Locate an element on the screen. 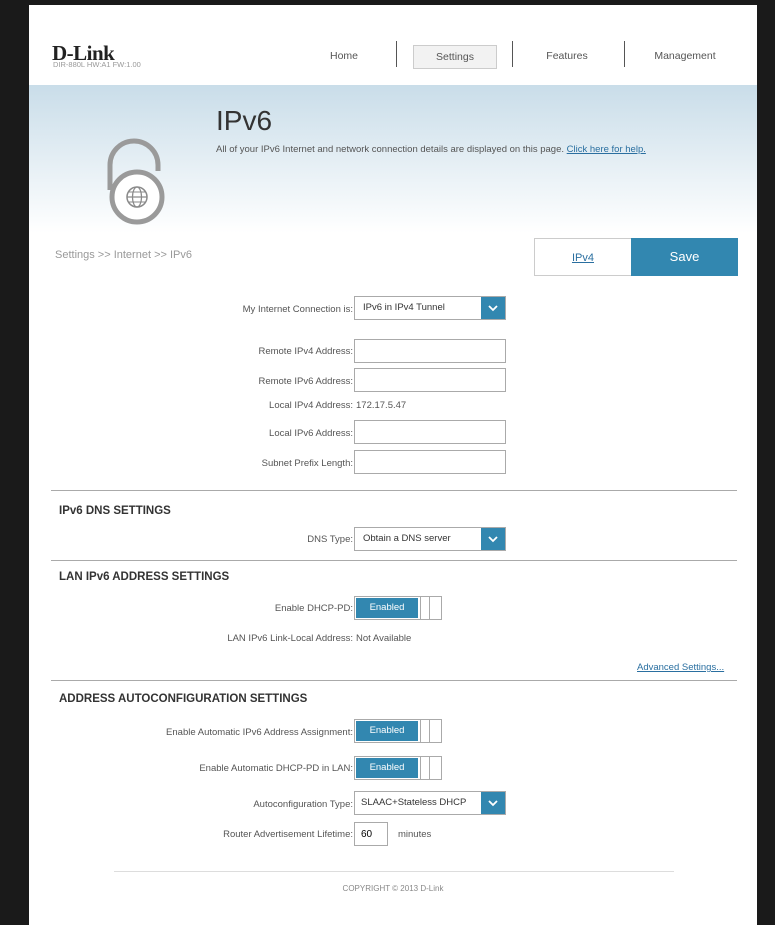 The width and height of the screenshot is (775, 925). dns-type-label: DNS Type: is located at coordinates (330, 539).